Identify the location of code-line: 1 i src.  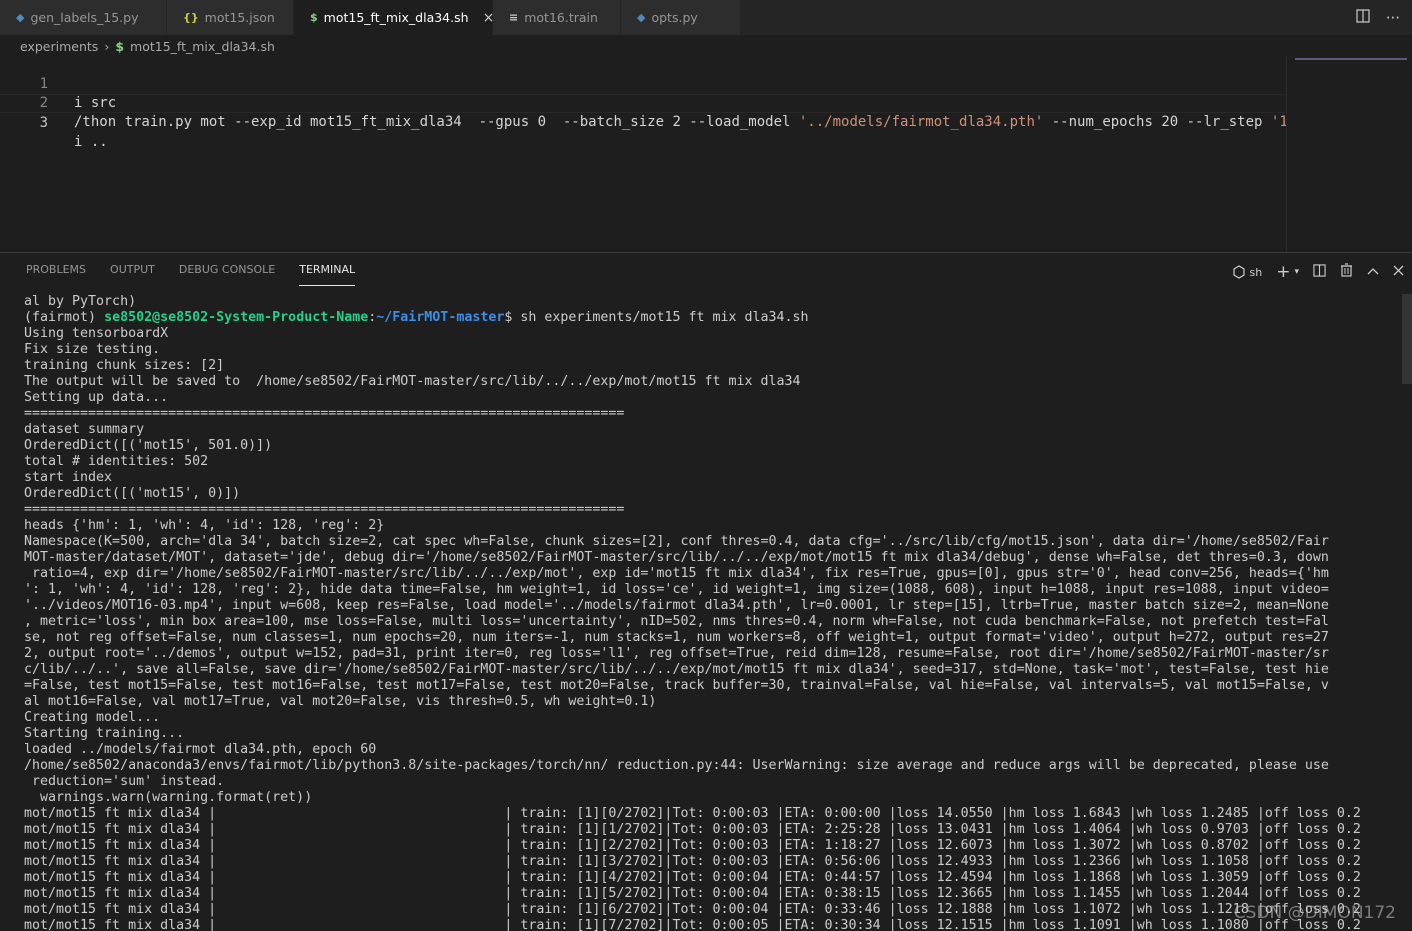
(645, 83).